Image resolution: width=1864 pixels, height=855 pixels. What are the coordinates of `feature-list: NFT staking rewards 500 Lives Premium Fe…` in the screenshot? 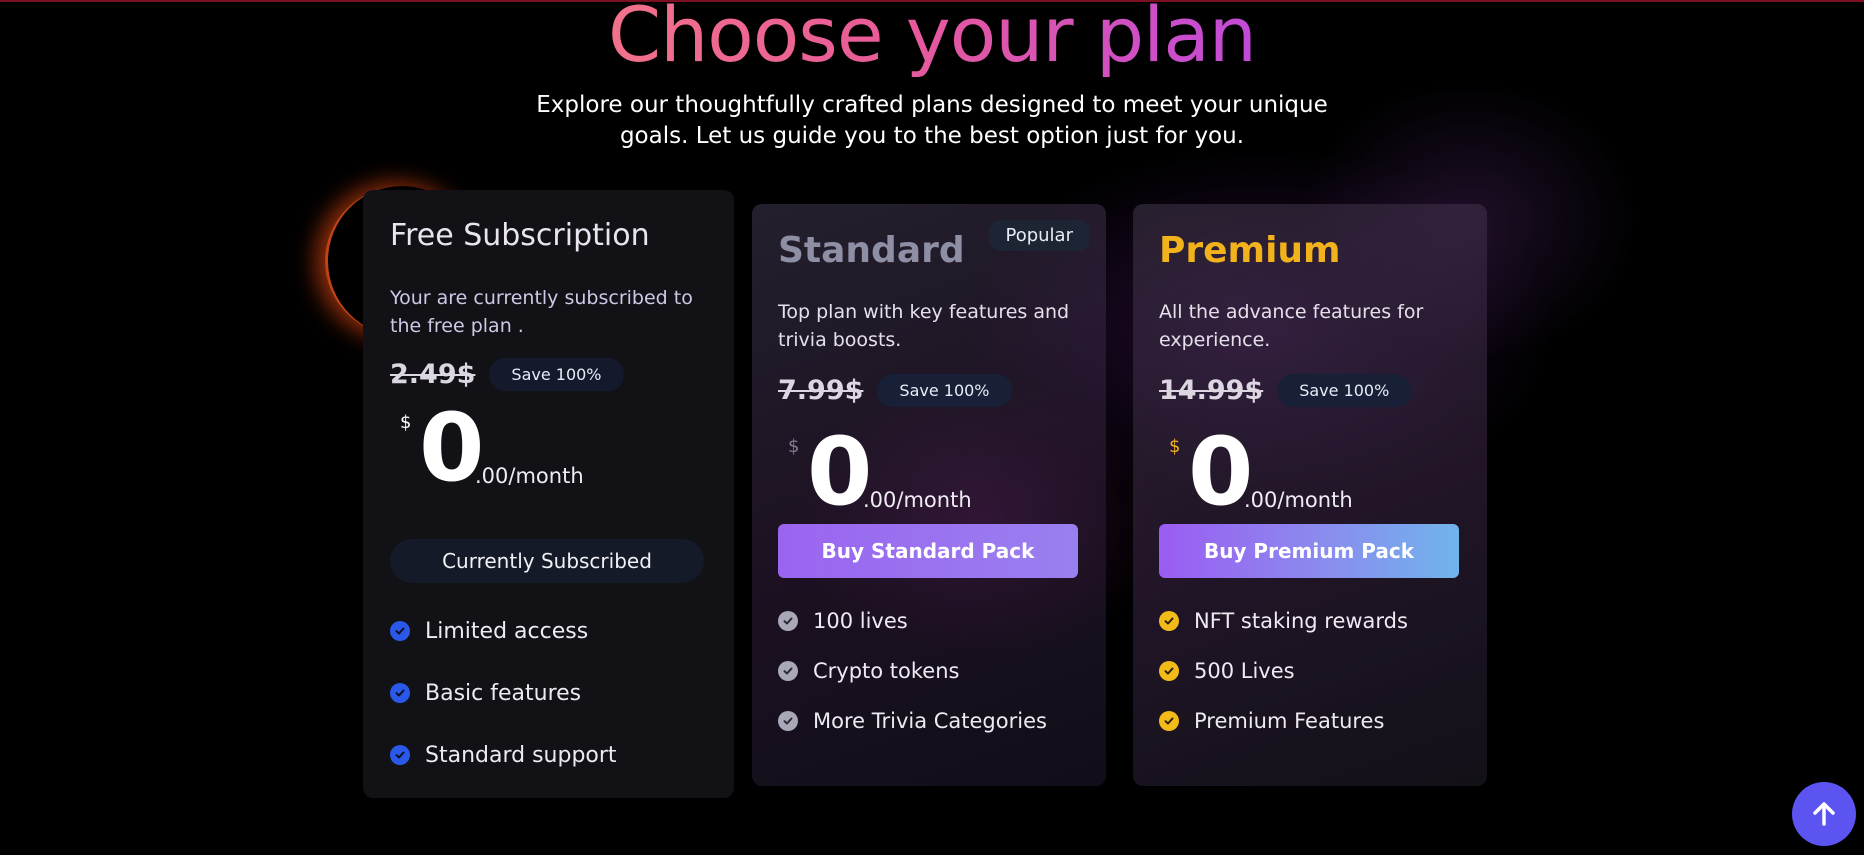 It's located at (1283, 671).